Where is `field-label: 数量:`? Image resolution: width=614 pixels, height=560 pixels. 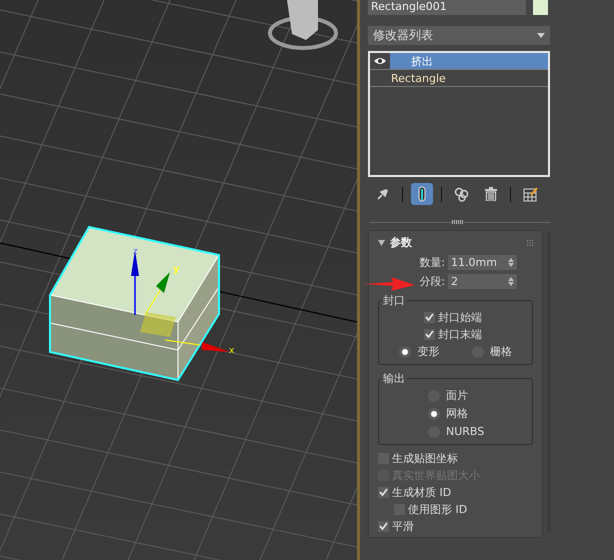
field-label: 数量: is located at coordinates (432, 262).